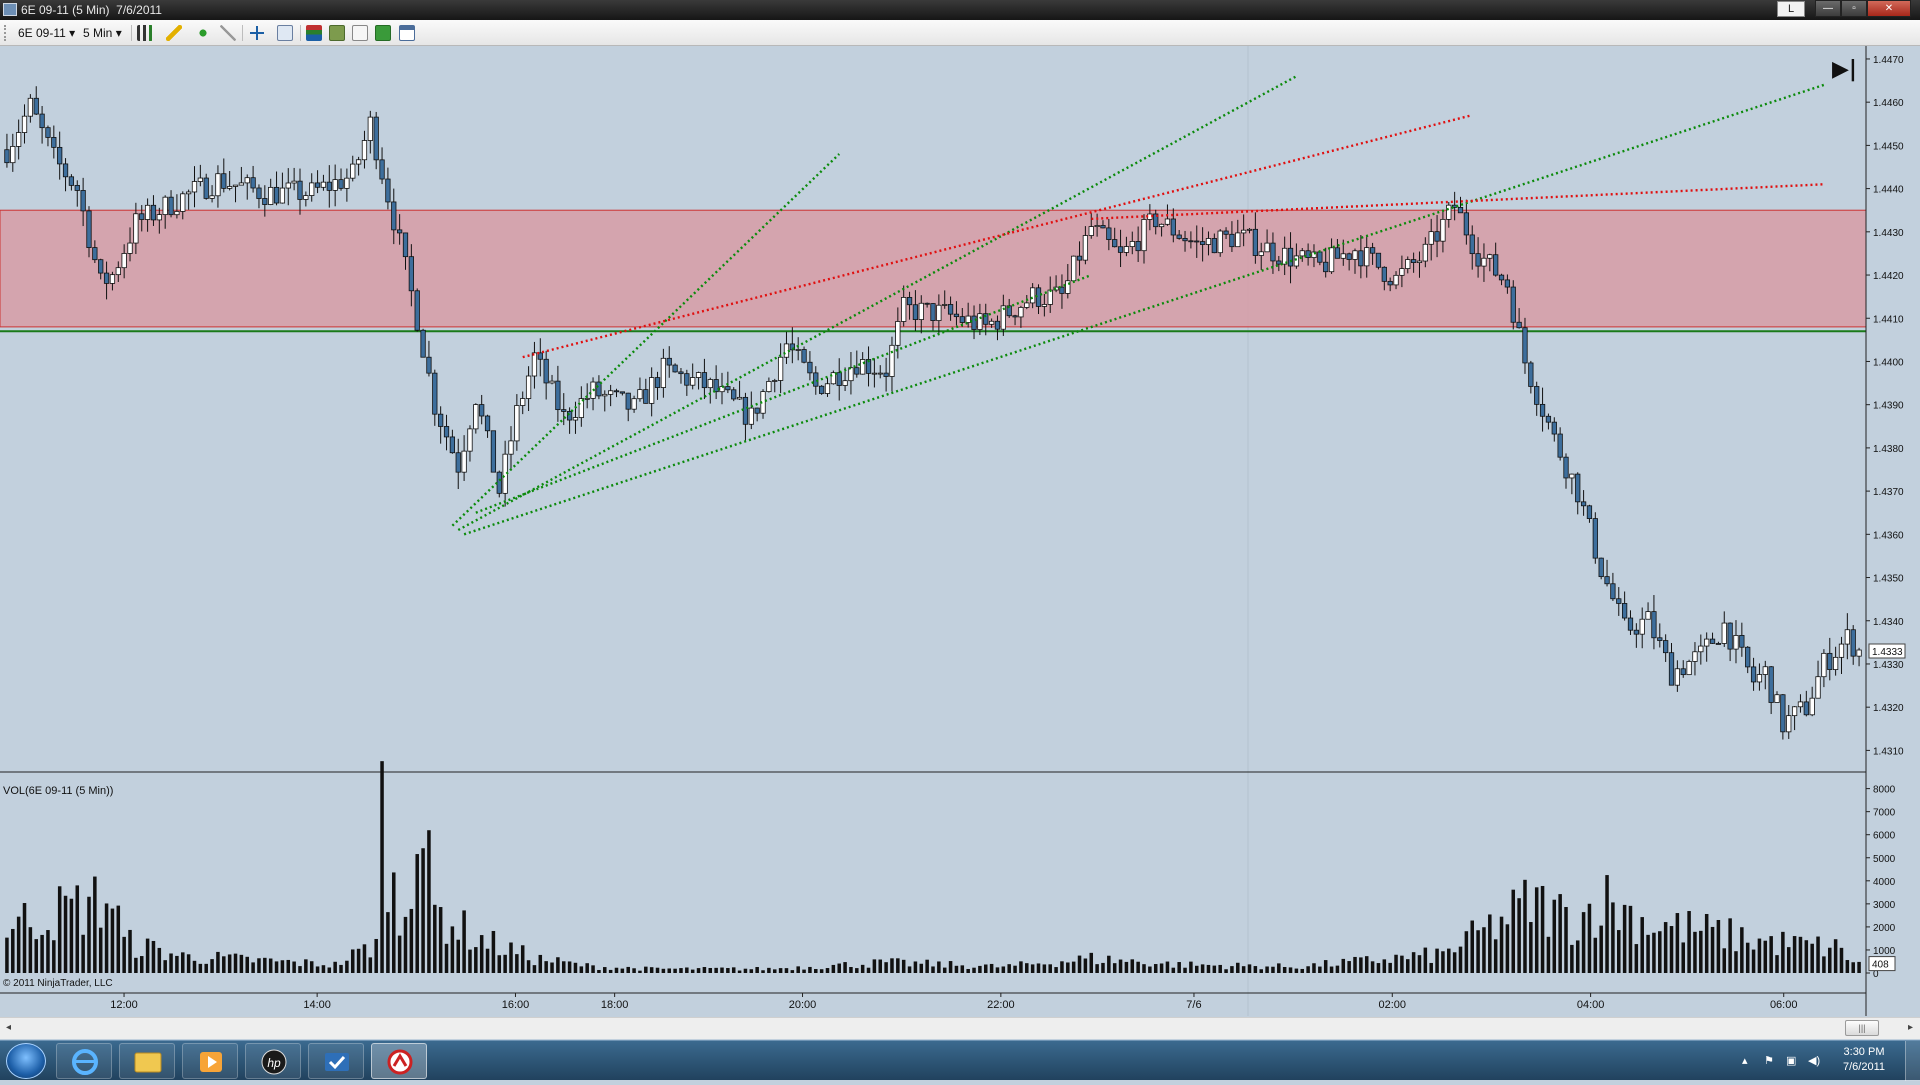 The image size is (1920, 1085). I want to click on scroll-thumb: |||, so click(1862, 1028).